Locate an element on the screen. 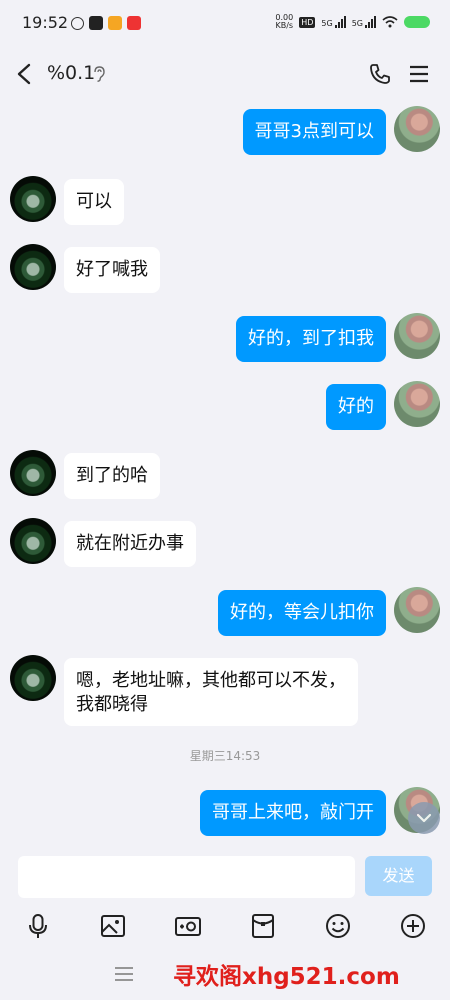  wifi-icon is located at coordinates (390, 22).